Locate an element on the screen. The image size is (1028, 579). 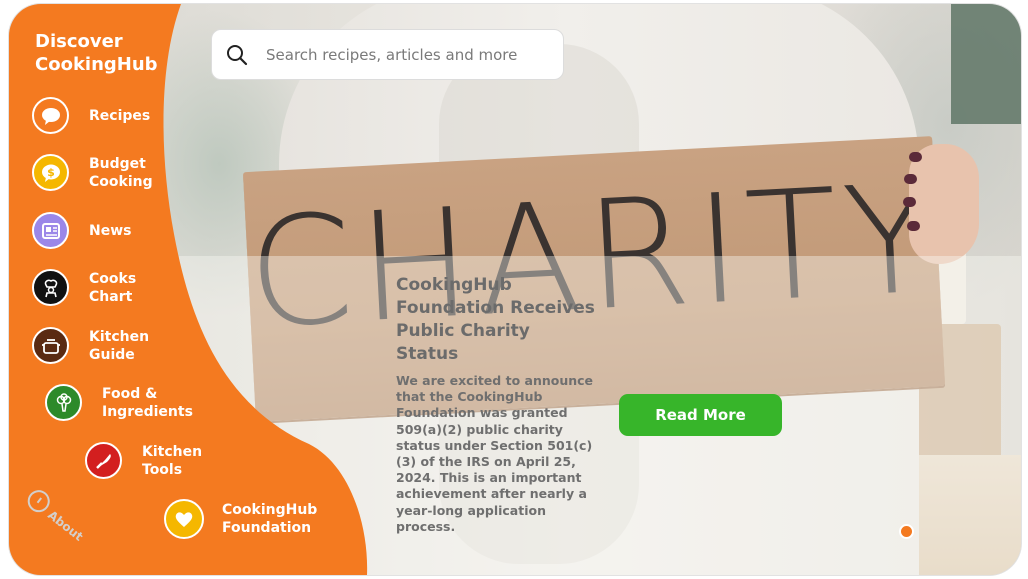
sidebar-item-label: Food & Ingredients is located at coordinates (147, 402).